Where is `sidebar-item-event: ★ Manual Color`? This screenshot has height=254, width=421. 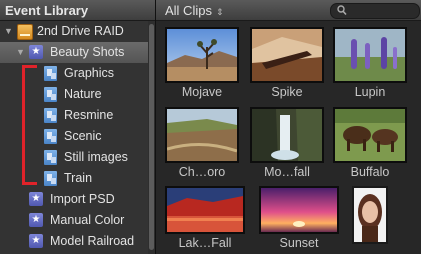
sidebar-item-event: ★ Manual Color is located at coordinates (74, 220).